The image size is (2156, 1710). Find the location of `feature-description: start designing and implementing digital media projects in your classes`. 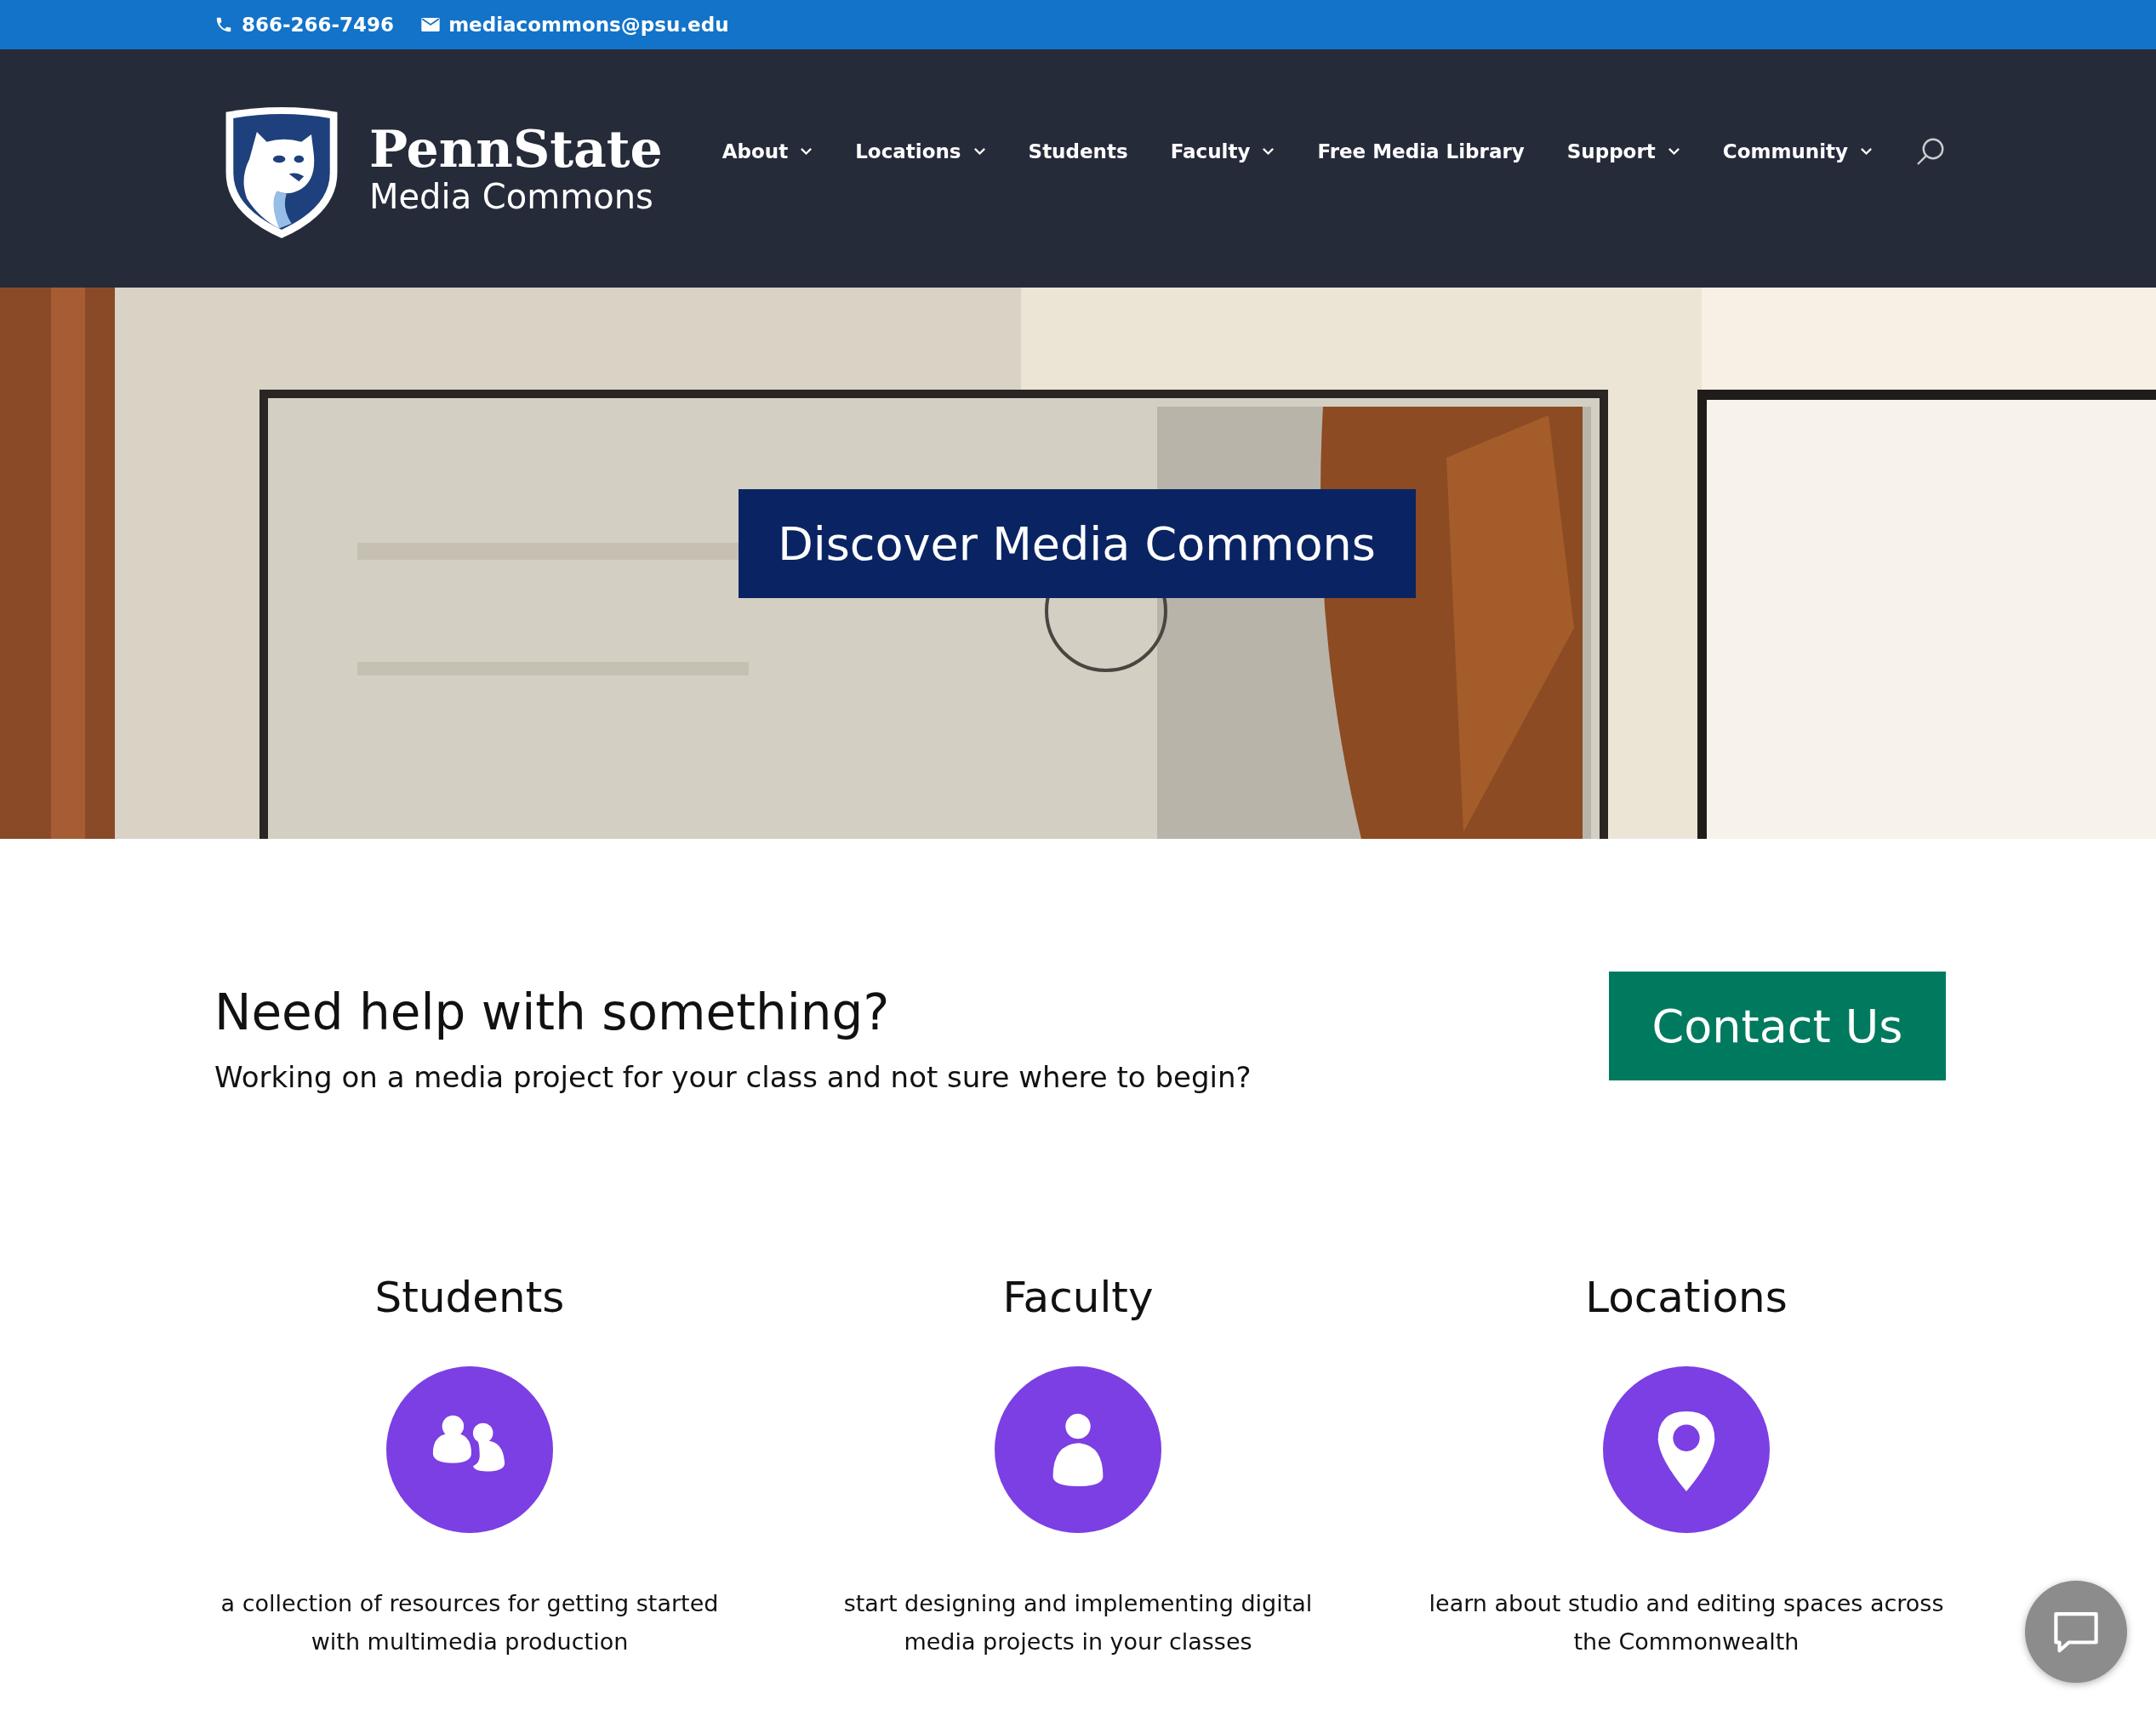

feature-description: start designing and implementing digital media projects in your classes is located at coordinates (1078, 1622).